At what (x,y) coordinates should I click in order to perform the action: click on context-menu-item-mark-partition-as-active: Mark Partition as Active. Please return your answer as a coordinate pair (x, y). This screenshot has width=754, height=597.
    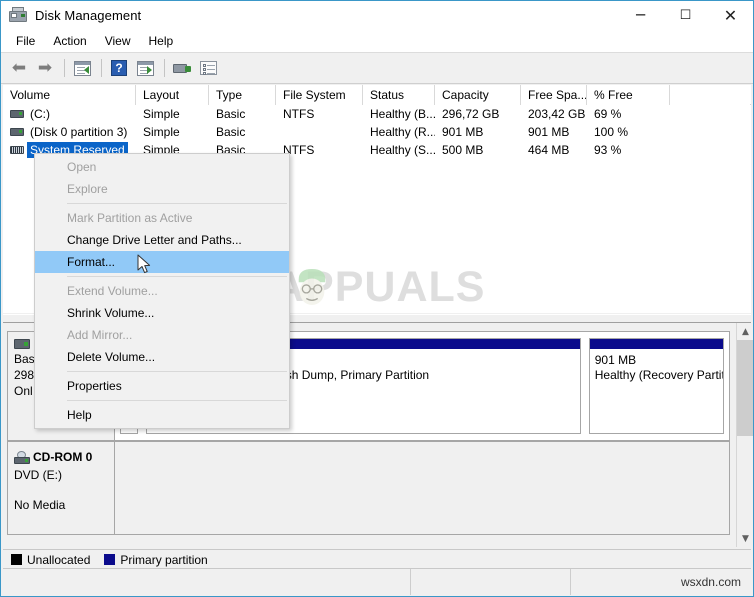
    Looking at the image, I should click on (162, 218).